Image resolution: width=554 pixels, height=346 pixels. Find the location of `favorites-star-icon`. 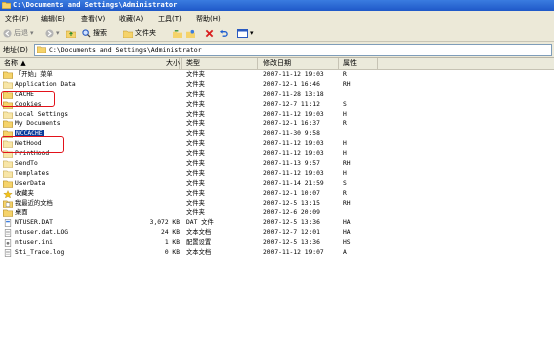

favorites-star-icon is located at coordinates (8, 193).